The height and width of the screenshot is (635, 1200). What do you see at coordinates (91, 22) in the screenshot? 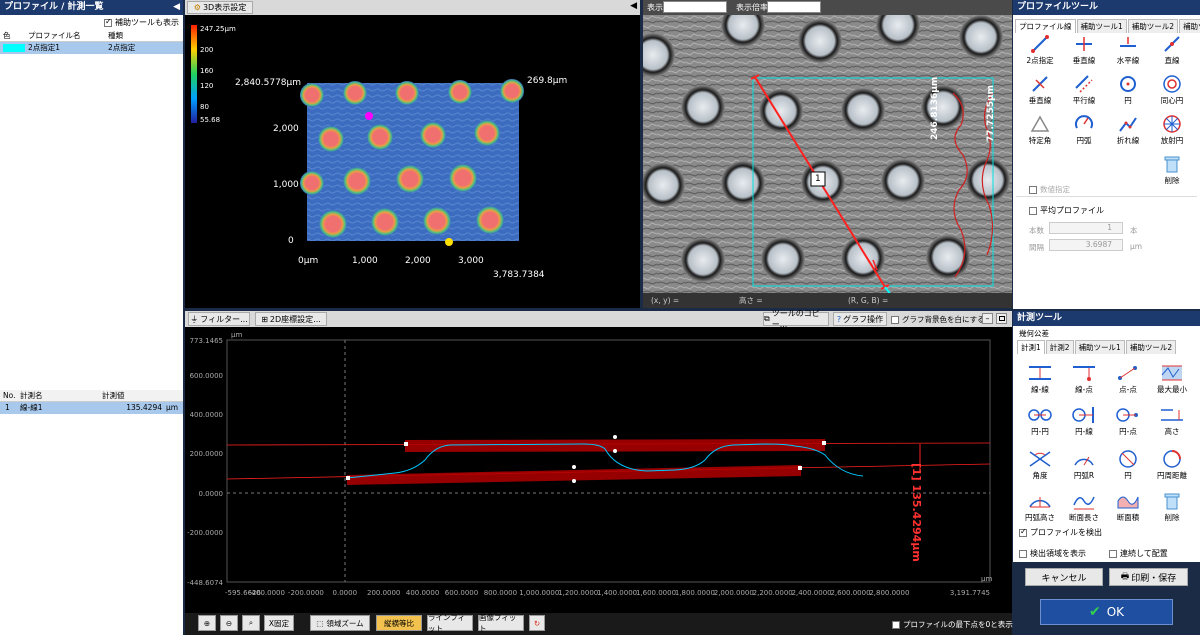
I see `show-aux-row: 補助ツールも表示` at bounding box center [91, 22].